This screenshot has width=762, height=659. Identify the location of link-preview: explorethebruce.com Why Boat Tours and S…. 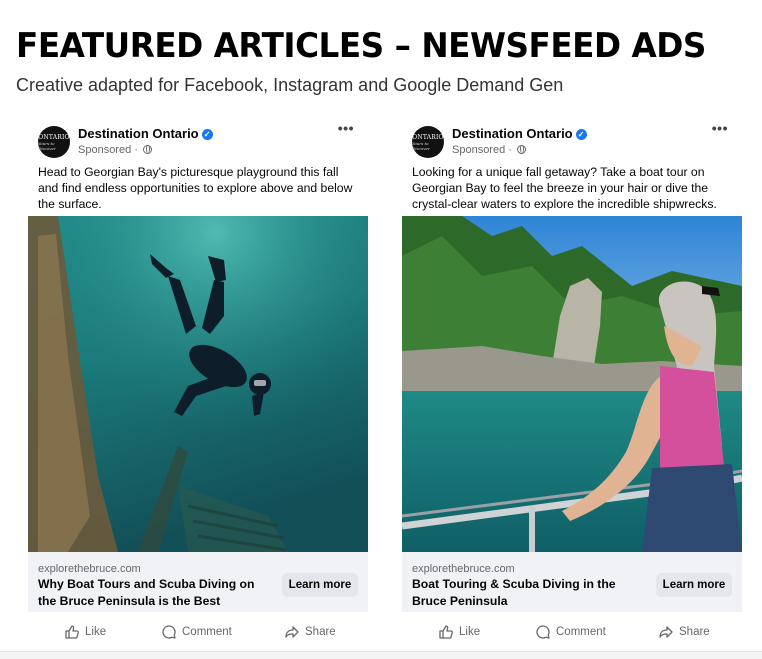
(198, 582).